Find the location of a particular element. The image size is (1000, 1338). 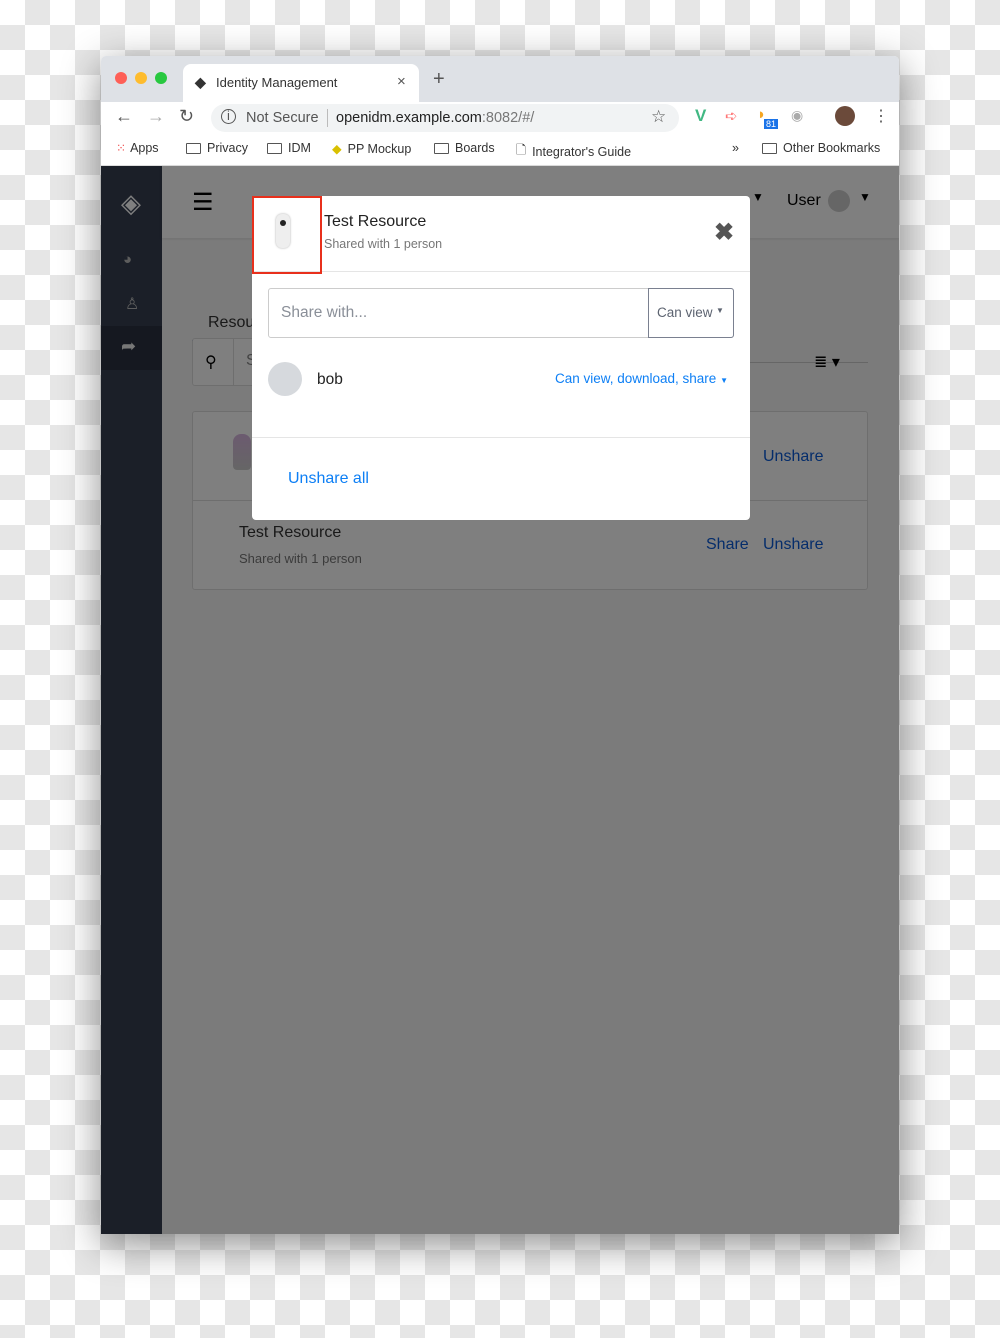

forward-icon: → is located at coordinates (156, 116).